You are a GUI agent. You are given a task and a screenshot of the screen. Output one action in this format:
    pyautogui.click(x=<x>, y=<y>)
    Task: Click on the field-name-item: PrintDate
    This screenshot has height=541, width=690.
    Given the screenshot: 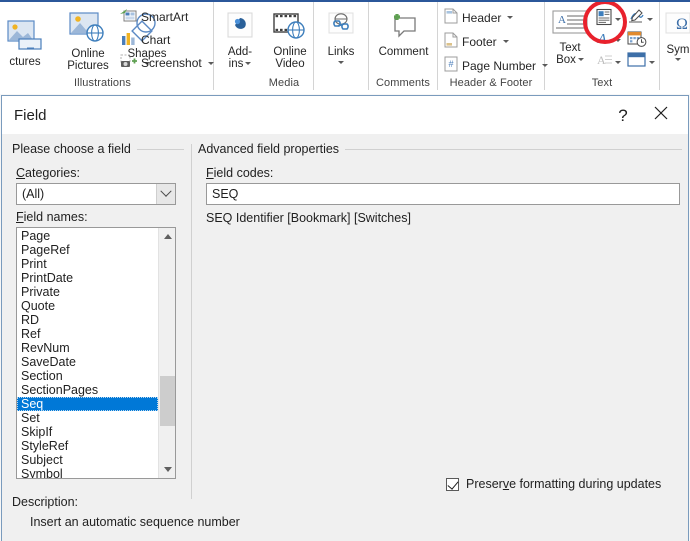 What is the action you would take?
    pyautogui.click(x=87, y=278)
    